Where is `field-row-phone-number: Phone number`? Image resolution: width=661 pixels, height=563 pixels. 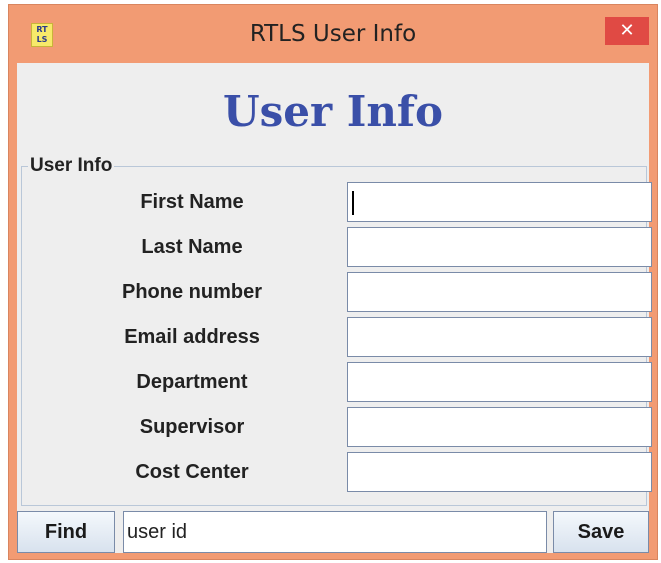
field-row-phone-number: Phone number is located at coordinates (337, 292).